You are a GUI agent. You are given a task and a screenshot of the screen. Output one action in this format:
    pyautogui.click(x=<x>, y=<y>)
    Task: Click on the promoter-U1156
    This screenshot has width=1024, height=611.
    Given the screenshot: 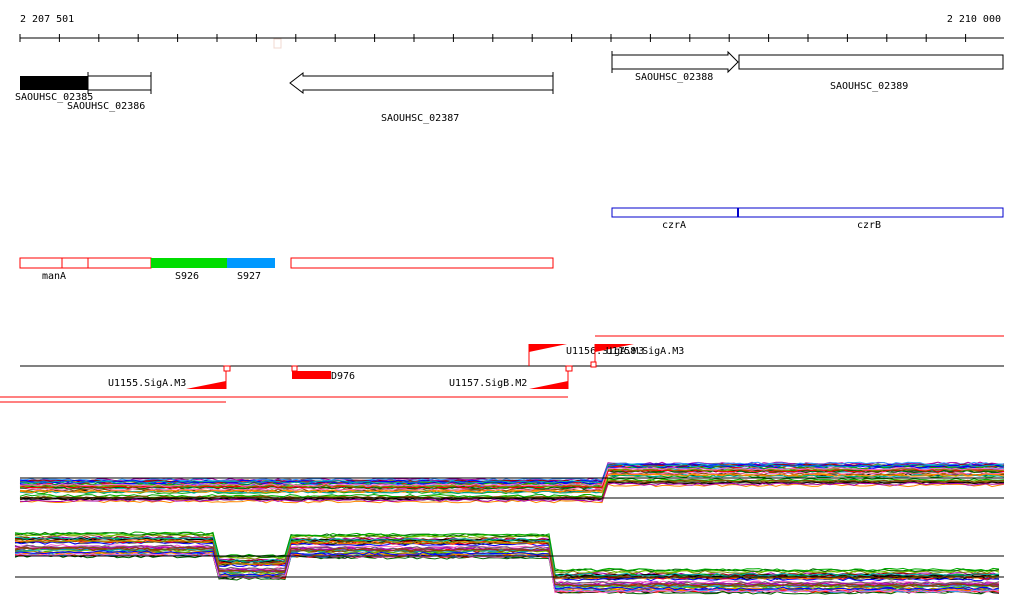 What is the action you would take?
    pyautogui.click(x=547, y=355)
    